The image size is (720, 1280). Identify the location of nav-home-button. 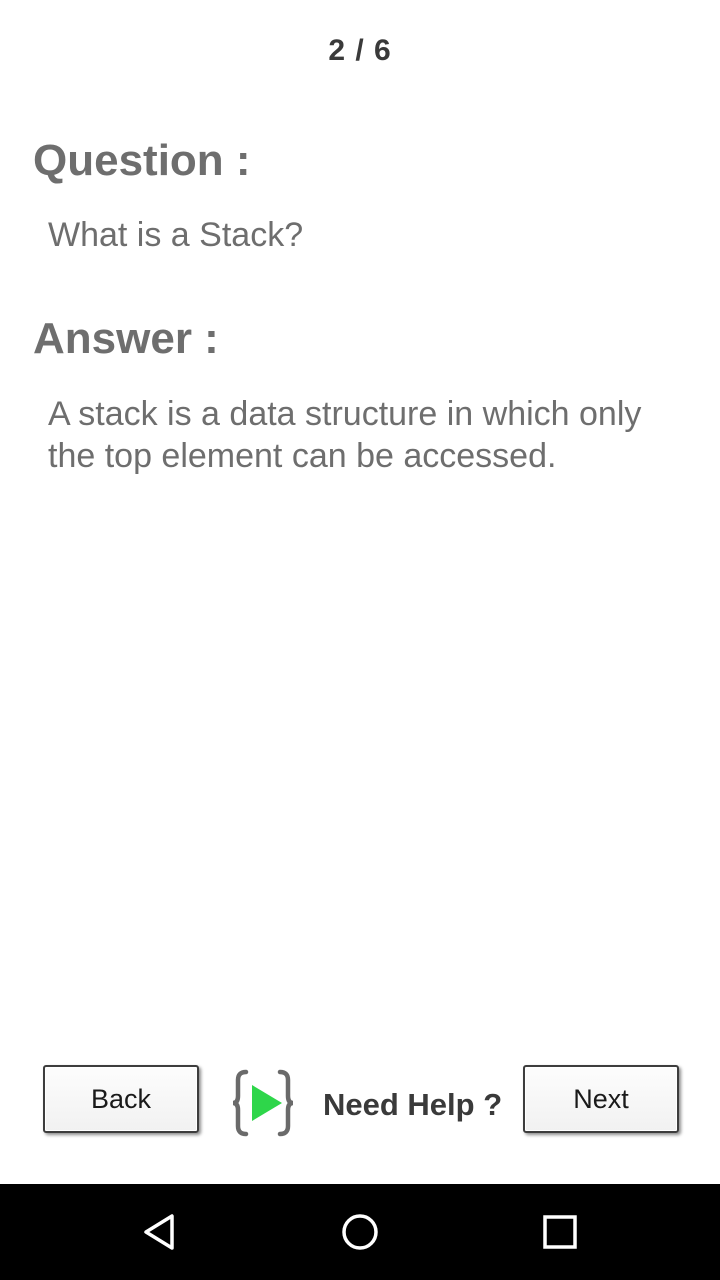
(360, 1232).